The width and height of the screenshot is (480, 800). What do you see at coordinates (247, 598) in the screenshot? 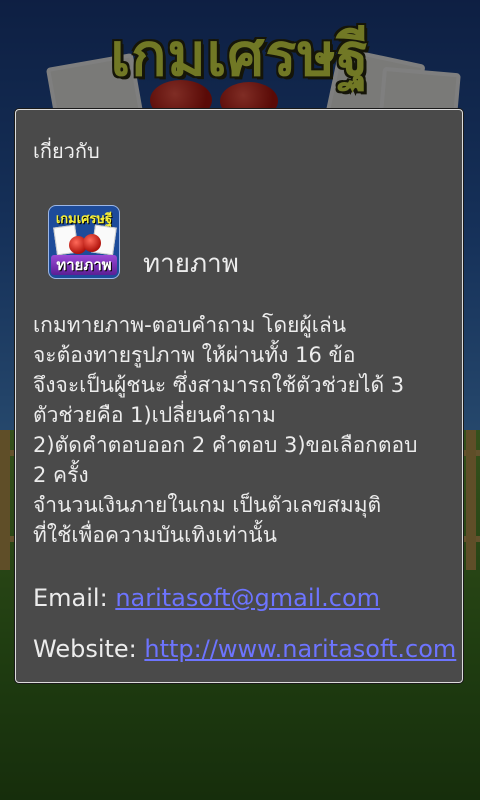
I see `email-link: naritasoft@gmail.com` at bounding box center [247, 598].